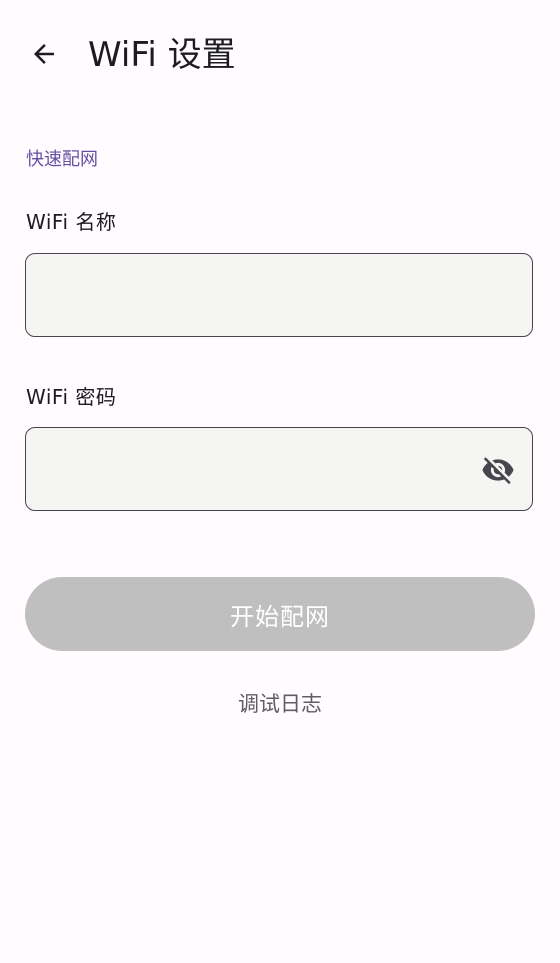  What do you see at coordinates (257, 469) in the screenshot?
I see `wifi-password-input` at bounding box center [257, 469].